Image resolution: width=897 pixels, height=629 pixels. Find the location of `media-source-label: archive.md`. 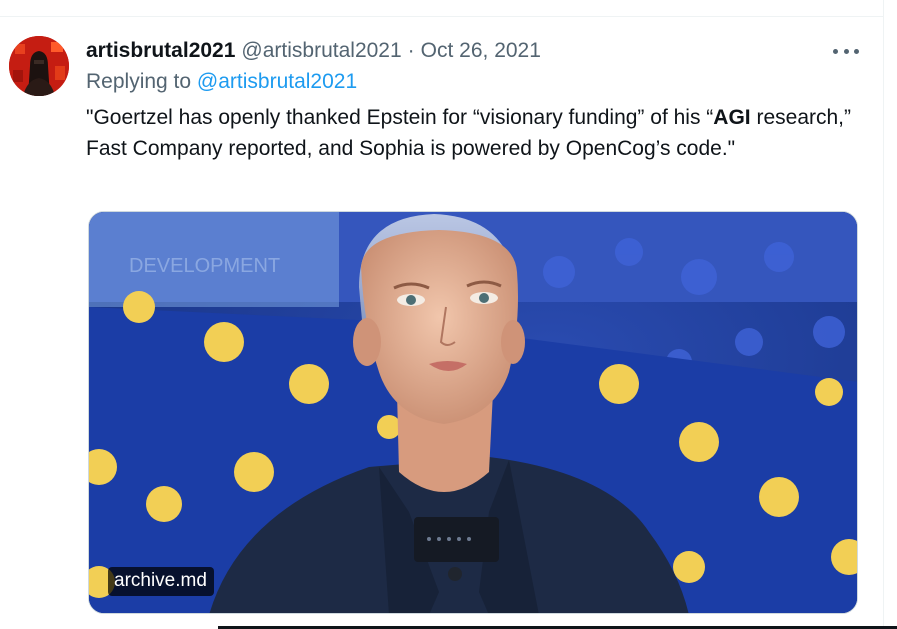

media-source-label: archive.md is located at coordinates (161, 581).